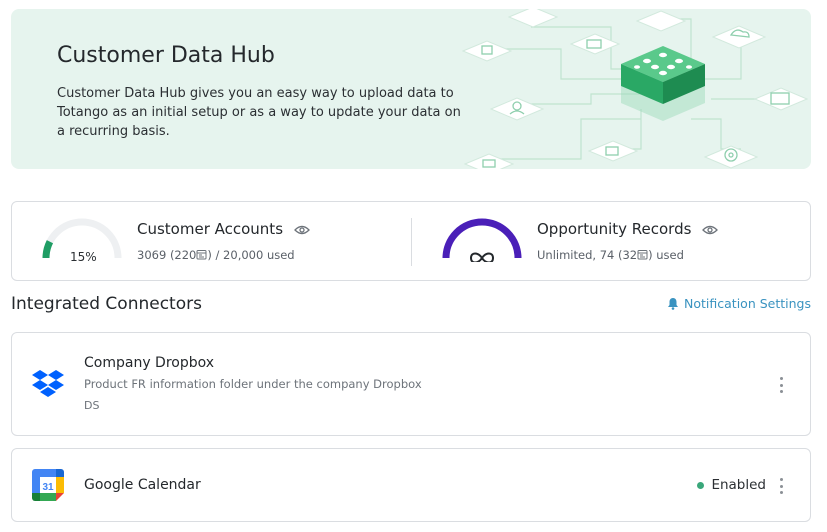  Describe the element at coordinates (701, 485) in the screenshot. I see `status-dot-icon` at that location.